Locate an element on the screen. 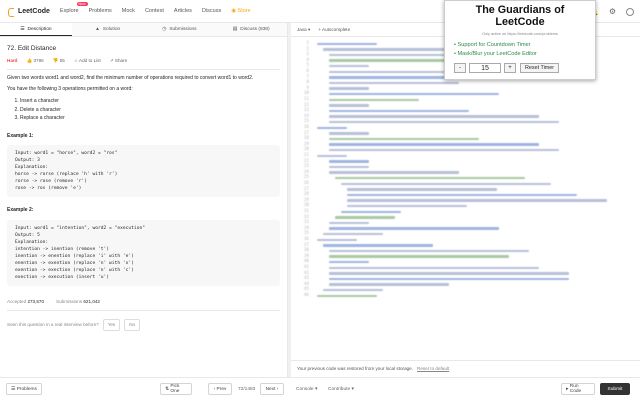 Image resolution: width=640 pixels, height=400 pixels. language-select: Java ▾ is located at coordinates (303, 30).